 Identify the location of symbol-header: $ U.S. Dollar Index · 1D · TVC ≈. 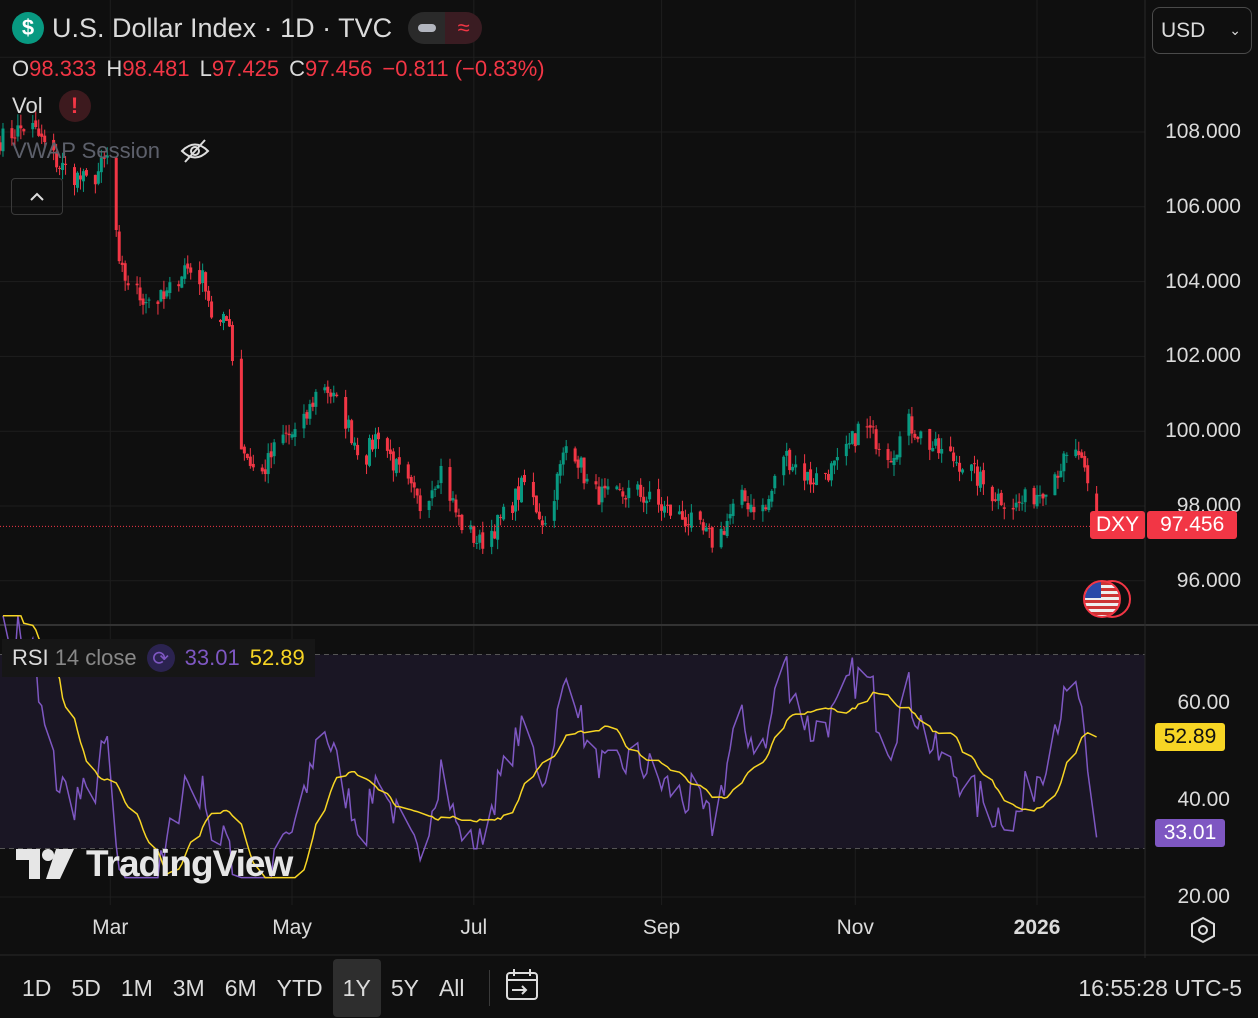
(247, 28).